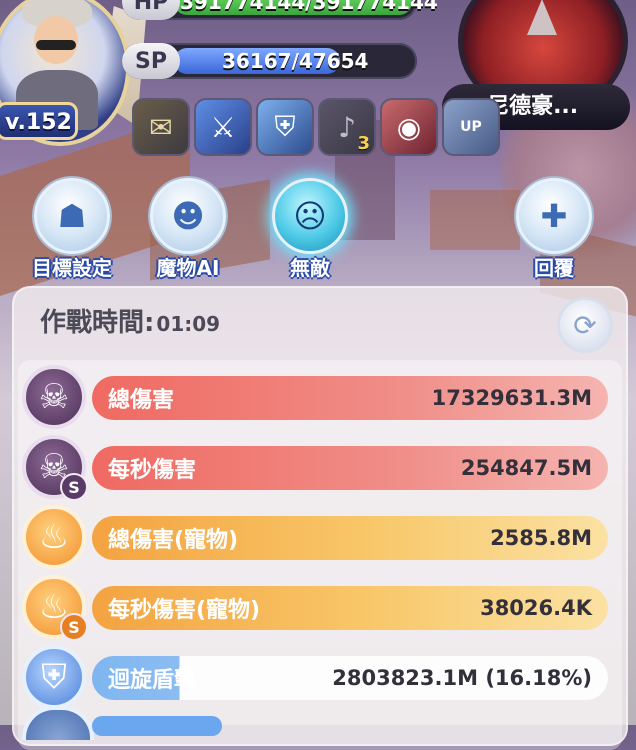  Describe the element at coordinates (188, 216) in the screenshot. I see `monster-ai-icon: ☻` at that location.